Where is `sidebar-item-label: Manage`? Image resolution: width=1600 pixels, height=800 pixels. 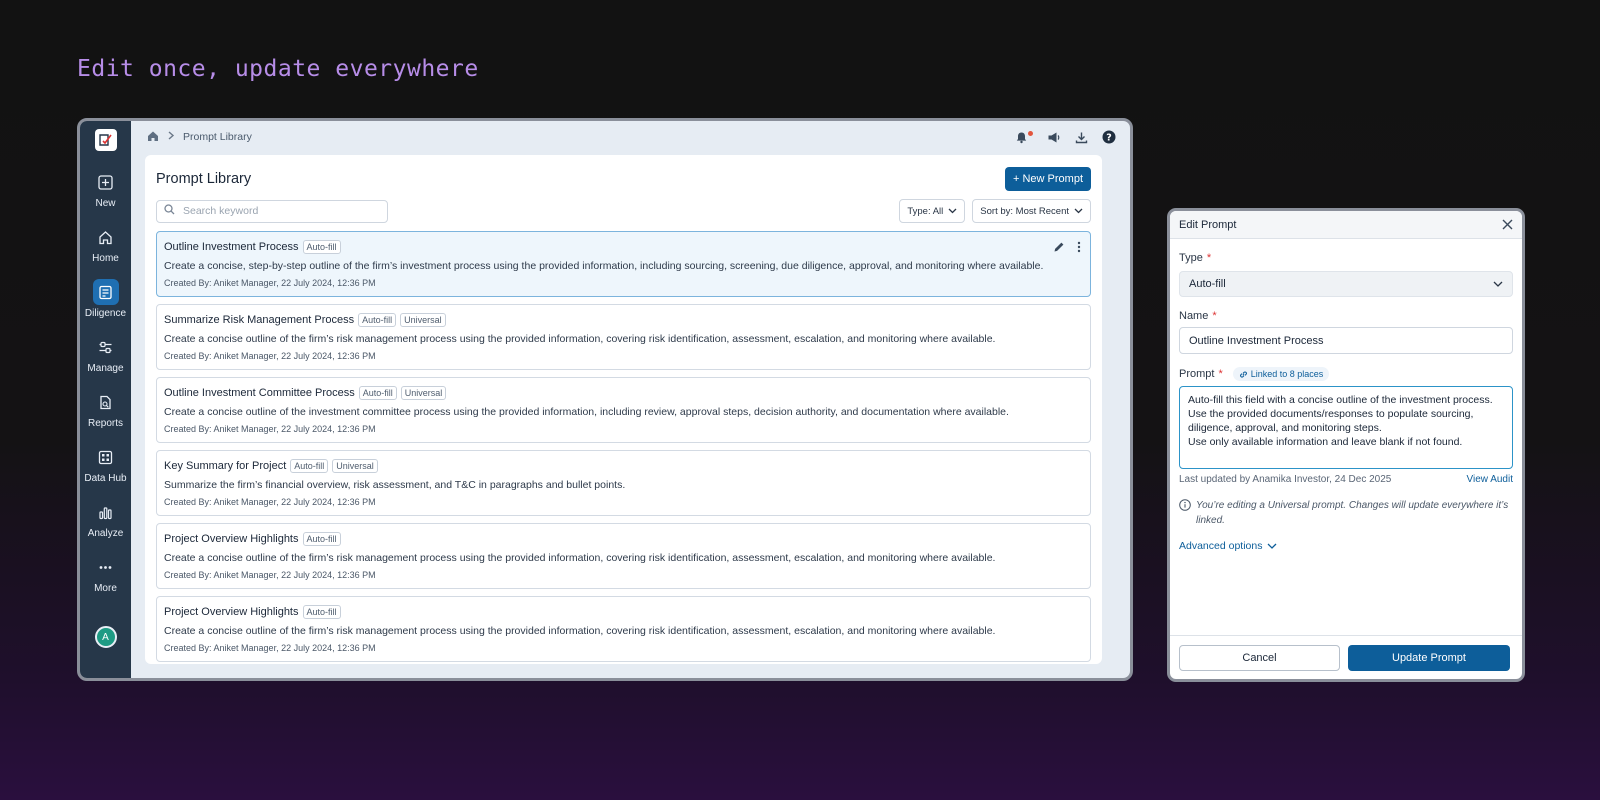
sidebar-item-label: Manage is located at coordinates (105, 368).